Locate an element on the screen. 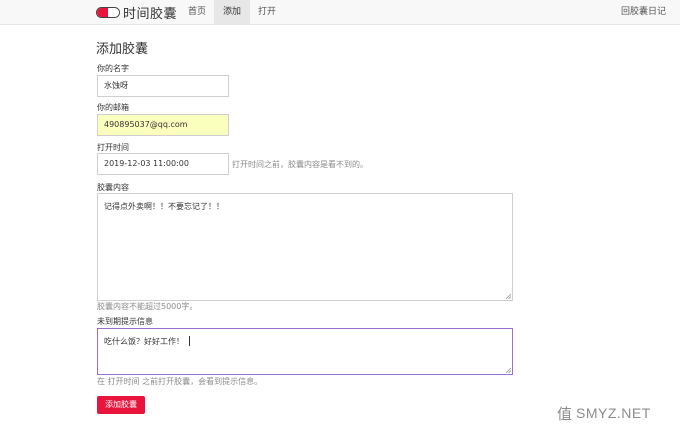 The width and height of the screenshot is (680, 438). nav-item-open: 打开 is located at coordinates (267, 12).